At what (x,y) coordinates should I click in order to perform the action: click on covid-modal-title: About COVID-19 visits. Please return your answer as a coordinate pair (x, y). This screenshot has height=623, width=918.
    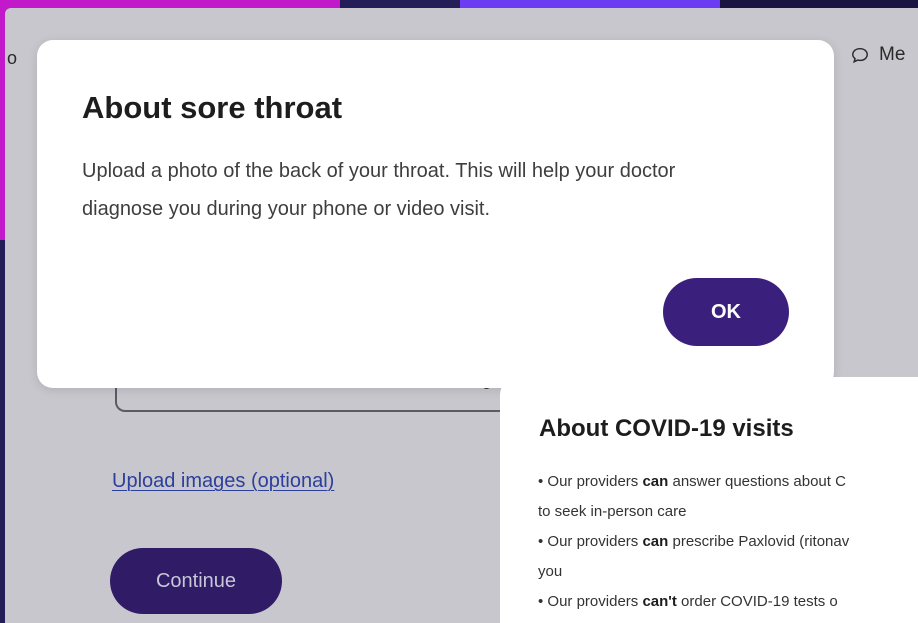
    Looking at the image, I should click on (666, 428).